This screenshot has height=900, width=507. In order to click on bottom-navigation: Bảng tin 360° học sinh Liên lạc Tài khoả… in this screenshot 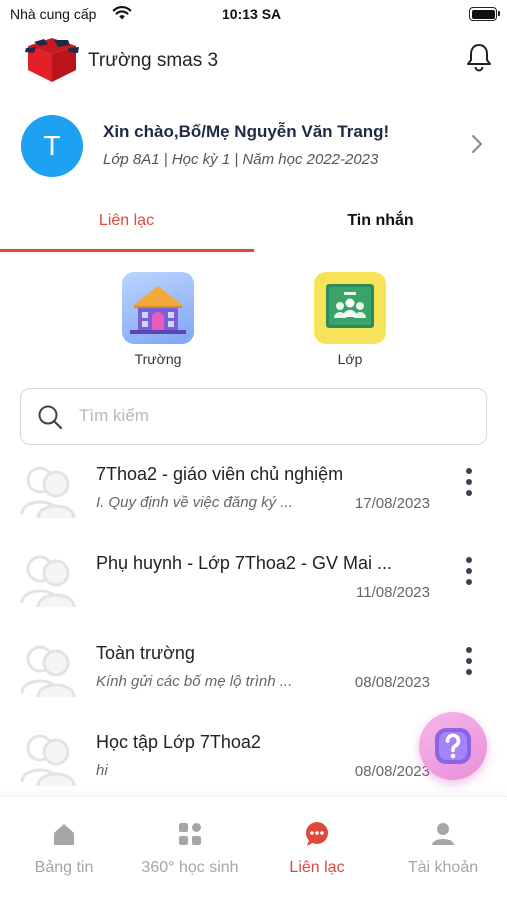, I will do `click(253, 848)`.